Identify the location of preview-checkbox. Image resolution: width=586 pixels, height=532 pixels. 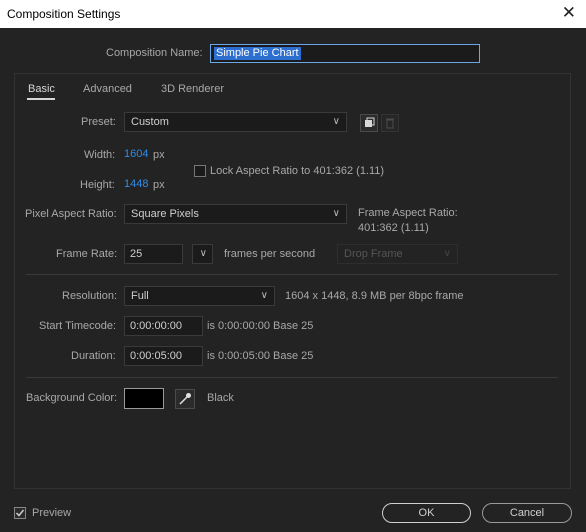
(20, 513).